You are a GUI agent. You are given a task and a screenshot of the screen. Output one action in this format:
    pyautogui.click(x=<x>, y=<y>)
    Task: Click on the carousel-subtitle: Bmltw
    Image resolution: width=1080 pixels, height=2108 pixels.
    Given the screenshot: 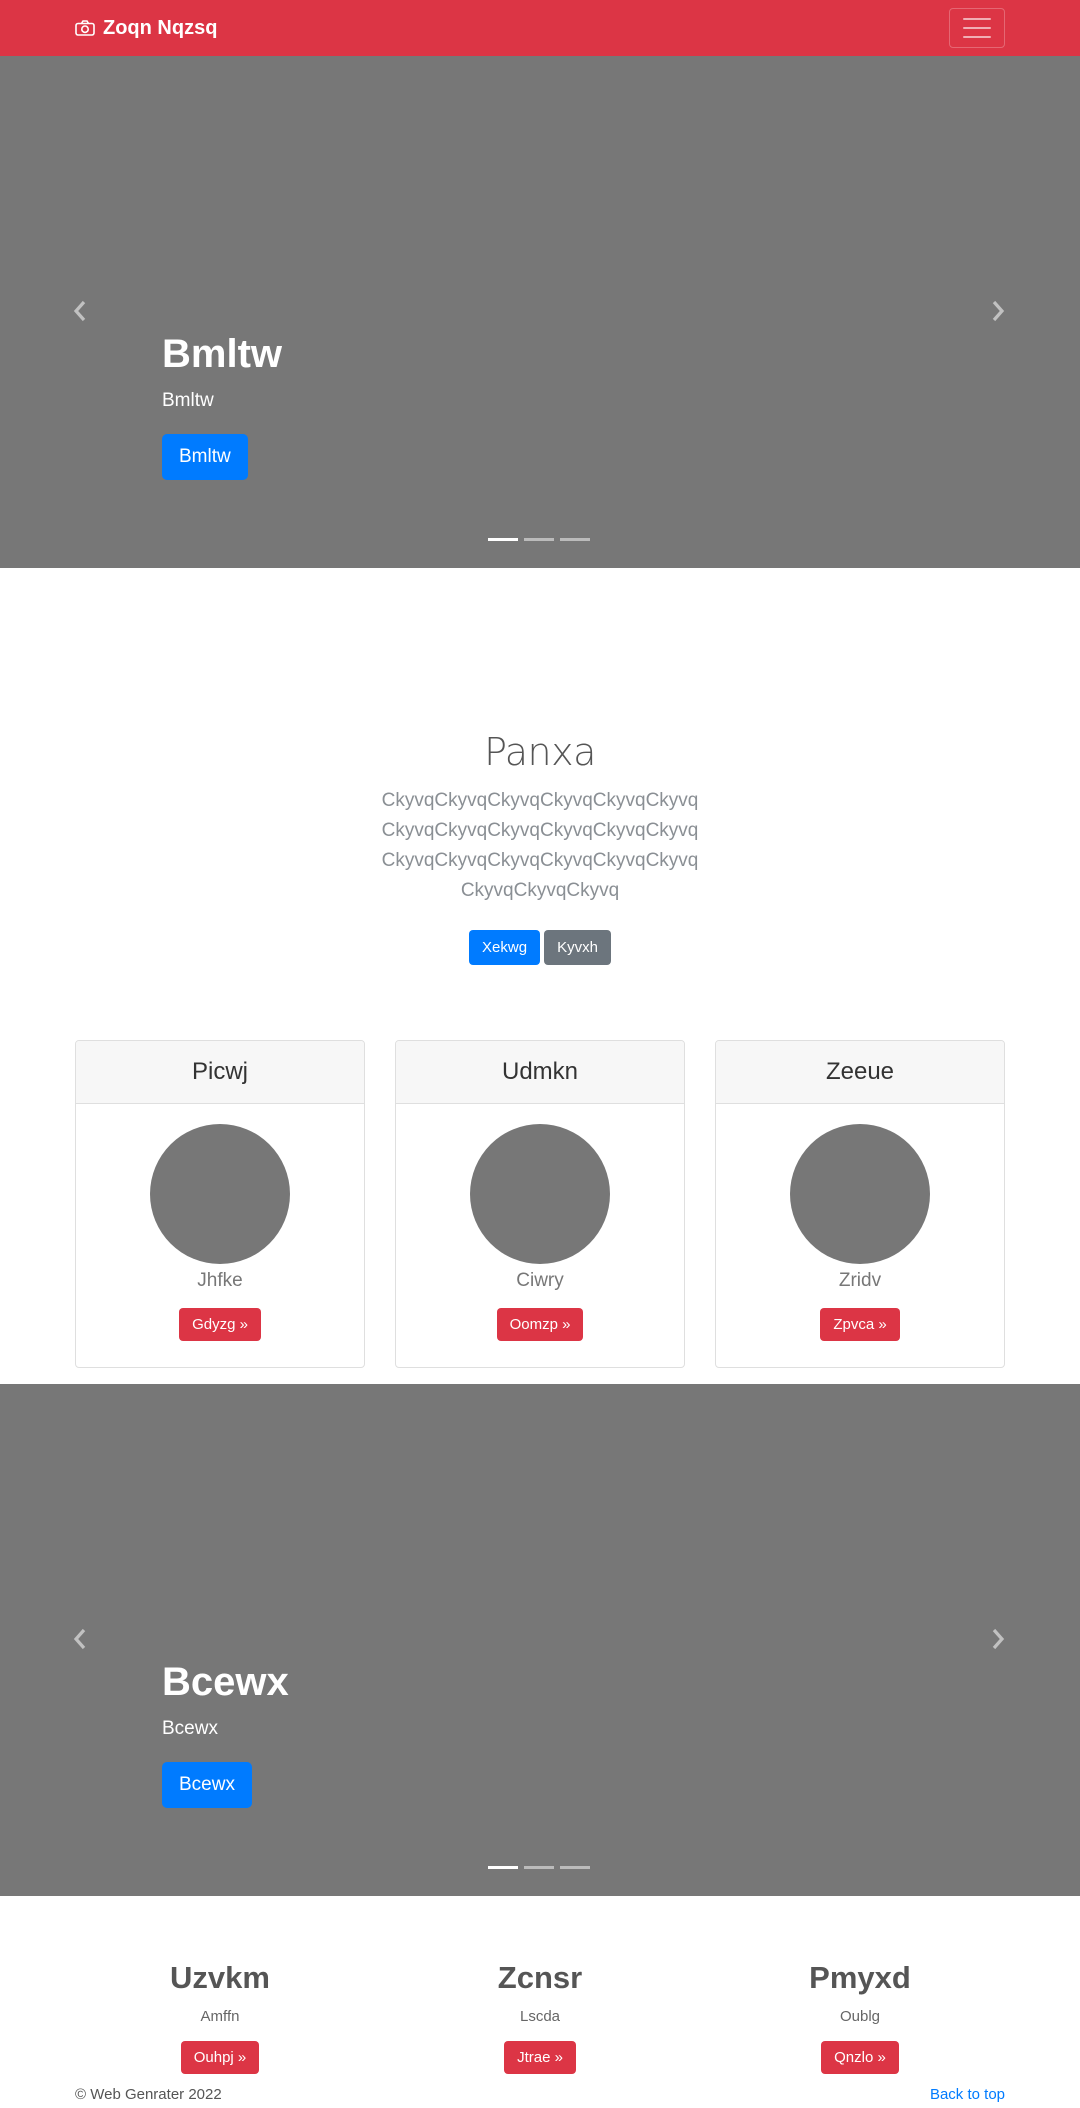 What is the action you would take?
    pyautogui.click(x=188, y=400)
    